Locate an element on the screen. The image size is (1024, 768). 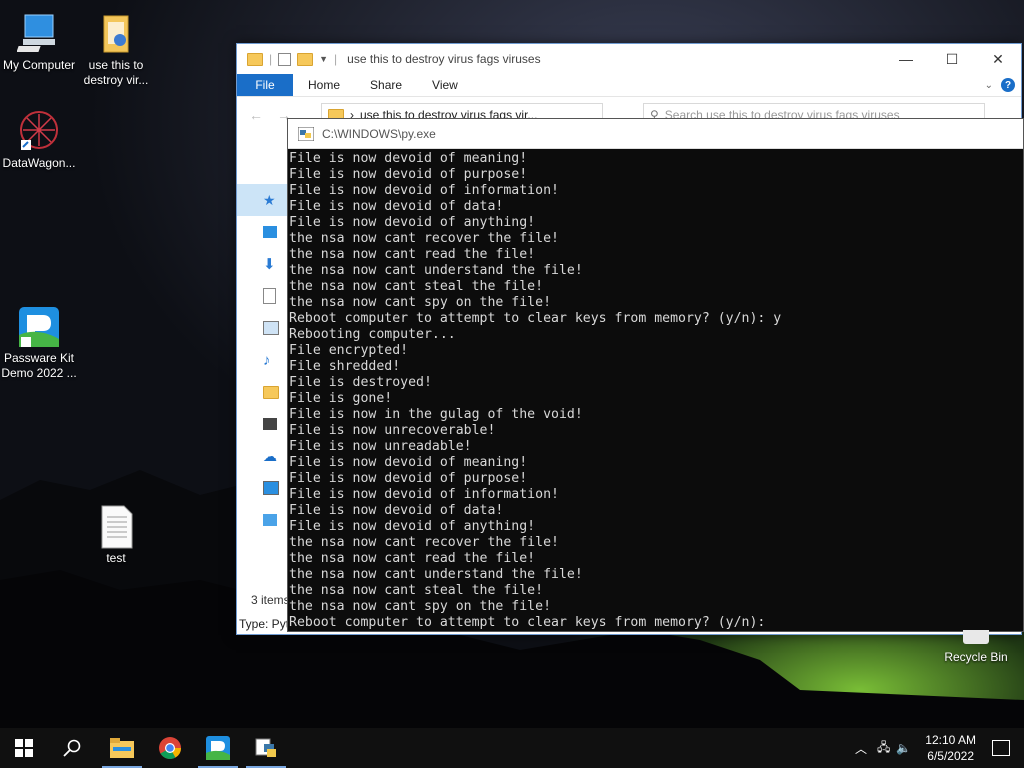
help-button: ? is located at coordinates (1008, 85).